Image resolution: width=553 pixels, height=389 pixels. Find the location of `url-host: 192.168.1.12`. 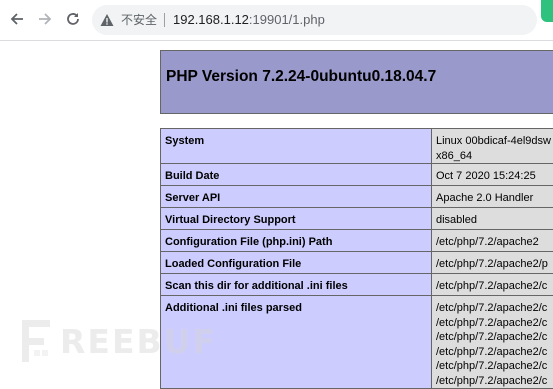

url-host: 192.168.1.12 is located at coordinates (211, 19).